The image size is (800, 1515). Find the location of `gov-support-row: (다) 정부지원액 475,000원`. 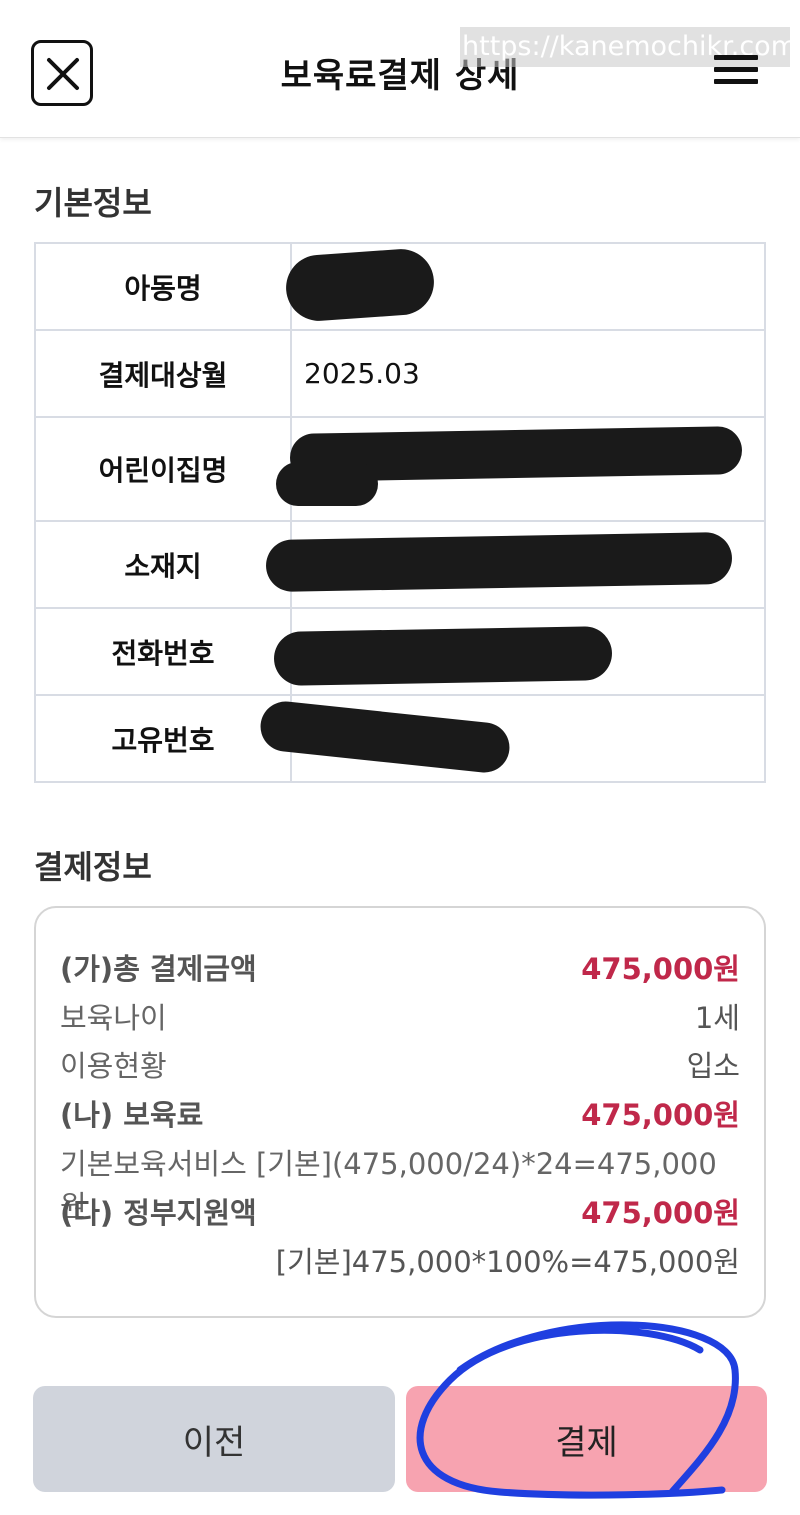

gov-support-row: (다) 정부지원액 475,000원 is located at coordinates (400, 1211).